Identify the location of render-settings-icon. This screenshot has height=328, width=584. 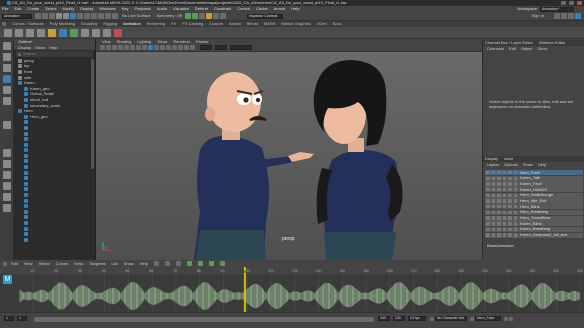
(201, 16).